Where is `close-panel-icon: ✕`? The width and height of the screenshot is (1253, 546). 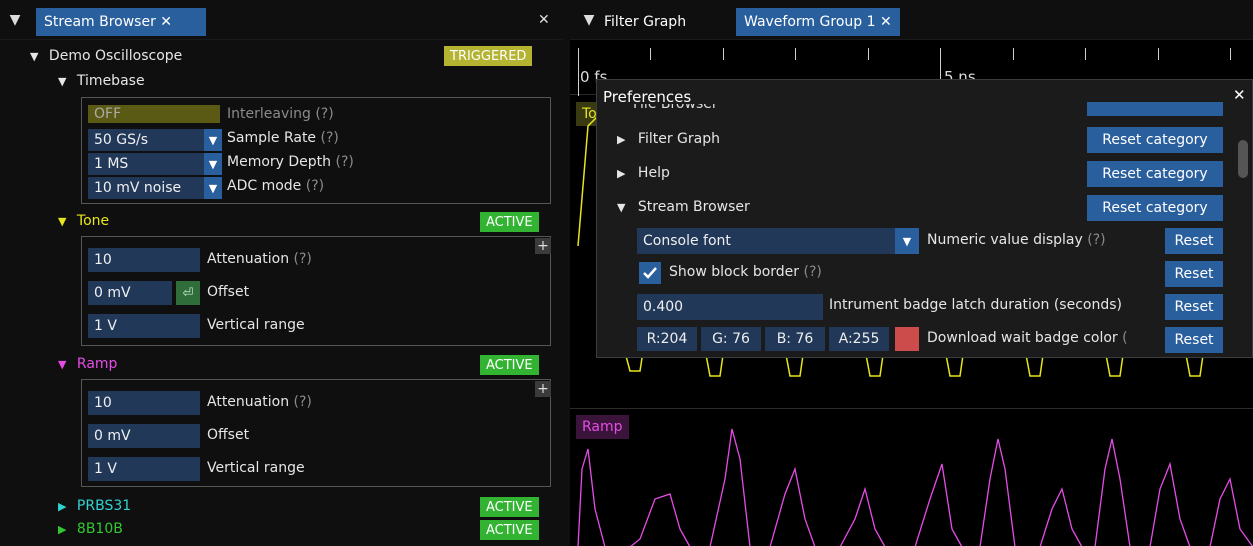 close-panel-icon: ✕ is located at coordinates (544, 20).